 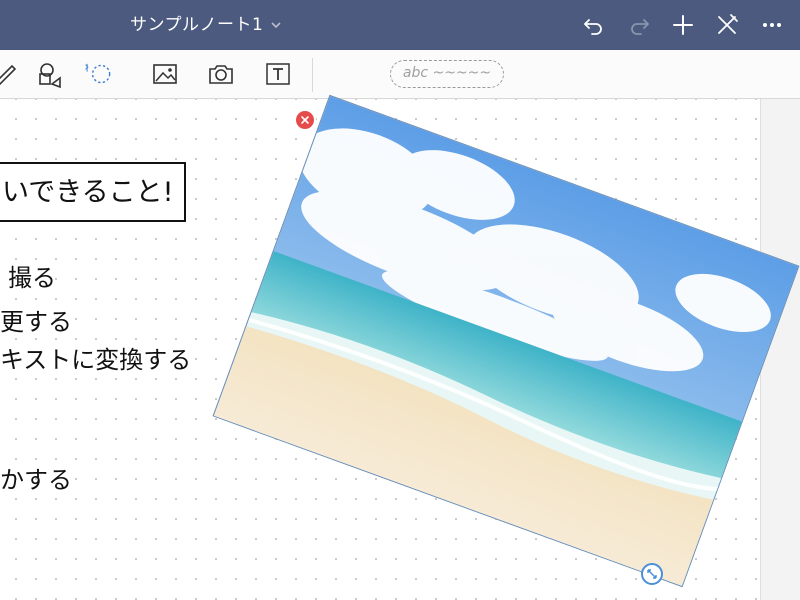 What do you see at coordinates (594, 25) in the screenshot?
I see `undo-icon` at bounding box center [594, 25].